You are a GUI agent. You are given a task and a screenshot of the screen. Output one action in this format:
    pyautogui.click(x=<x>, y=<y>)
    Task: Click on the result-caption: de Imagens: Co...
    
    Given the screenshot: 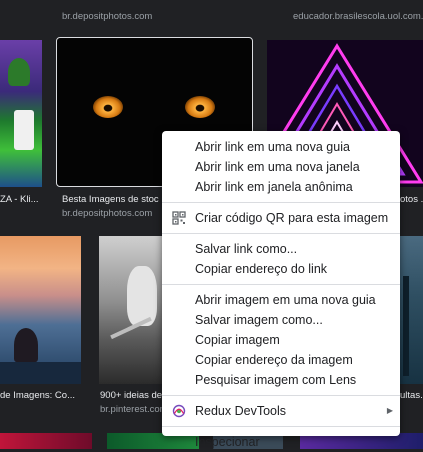 What is the action you would take?
    pyautogui.click(x=40, y=395)
    